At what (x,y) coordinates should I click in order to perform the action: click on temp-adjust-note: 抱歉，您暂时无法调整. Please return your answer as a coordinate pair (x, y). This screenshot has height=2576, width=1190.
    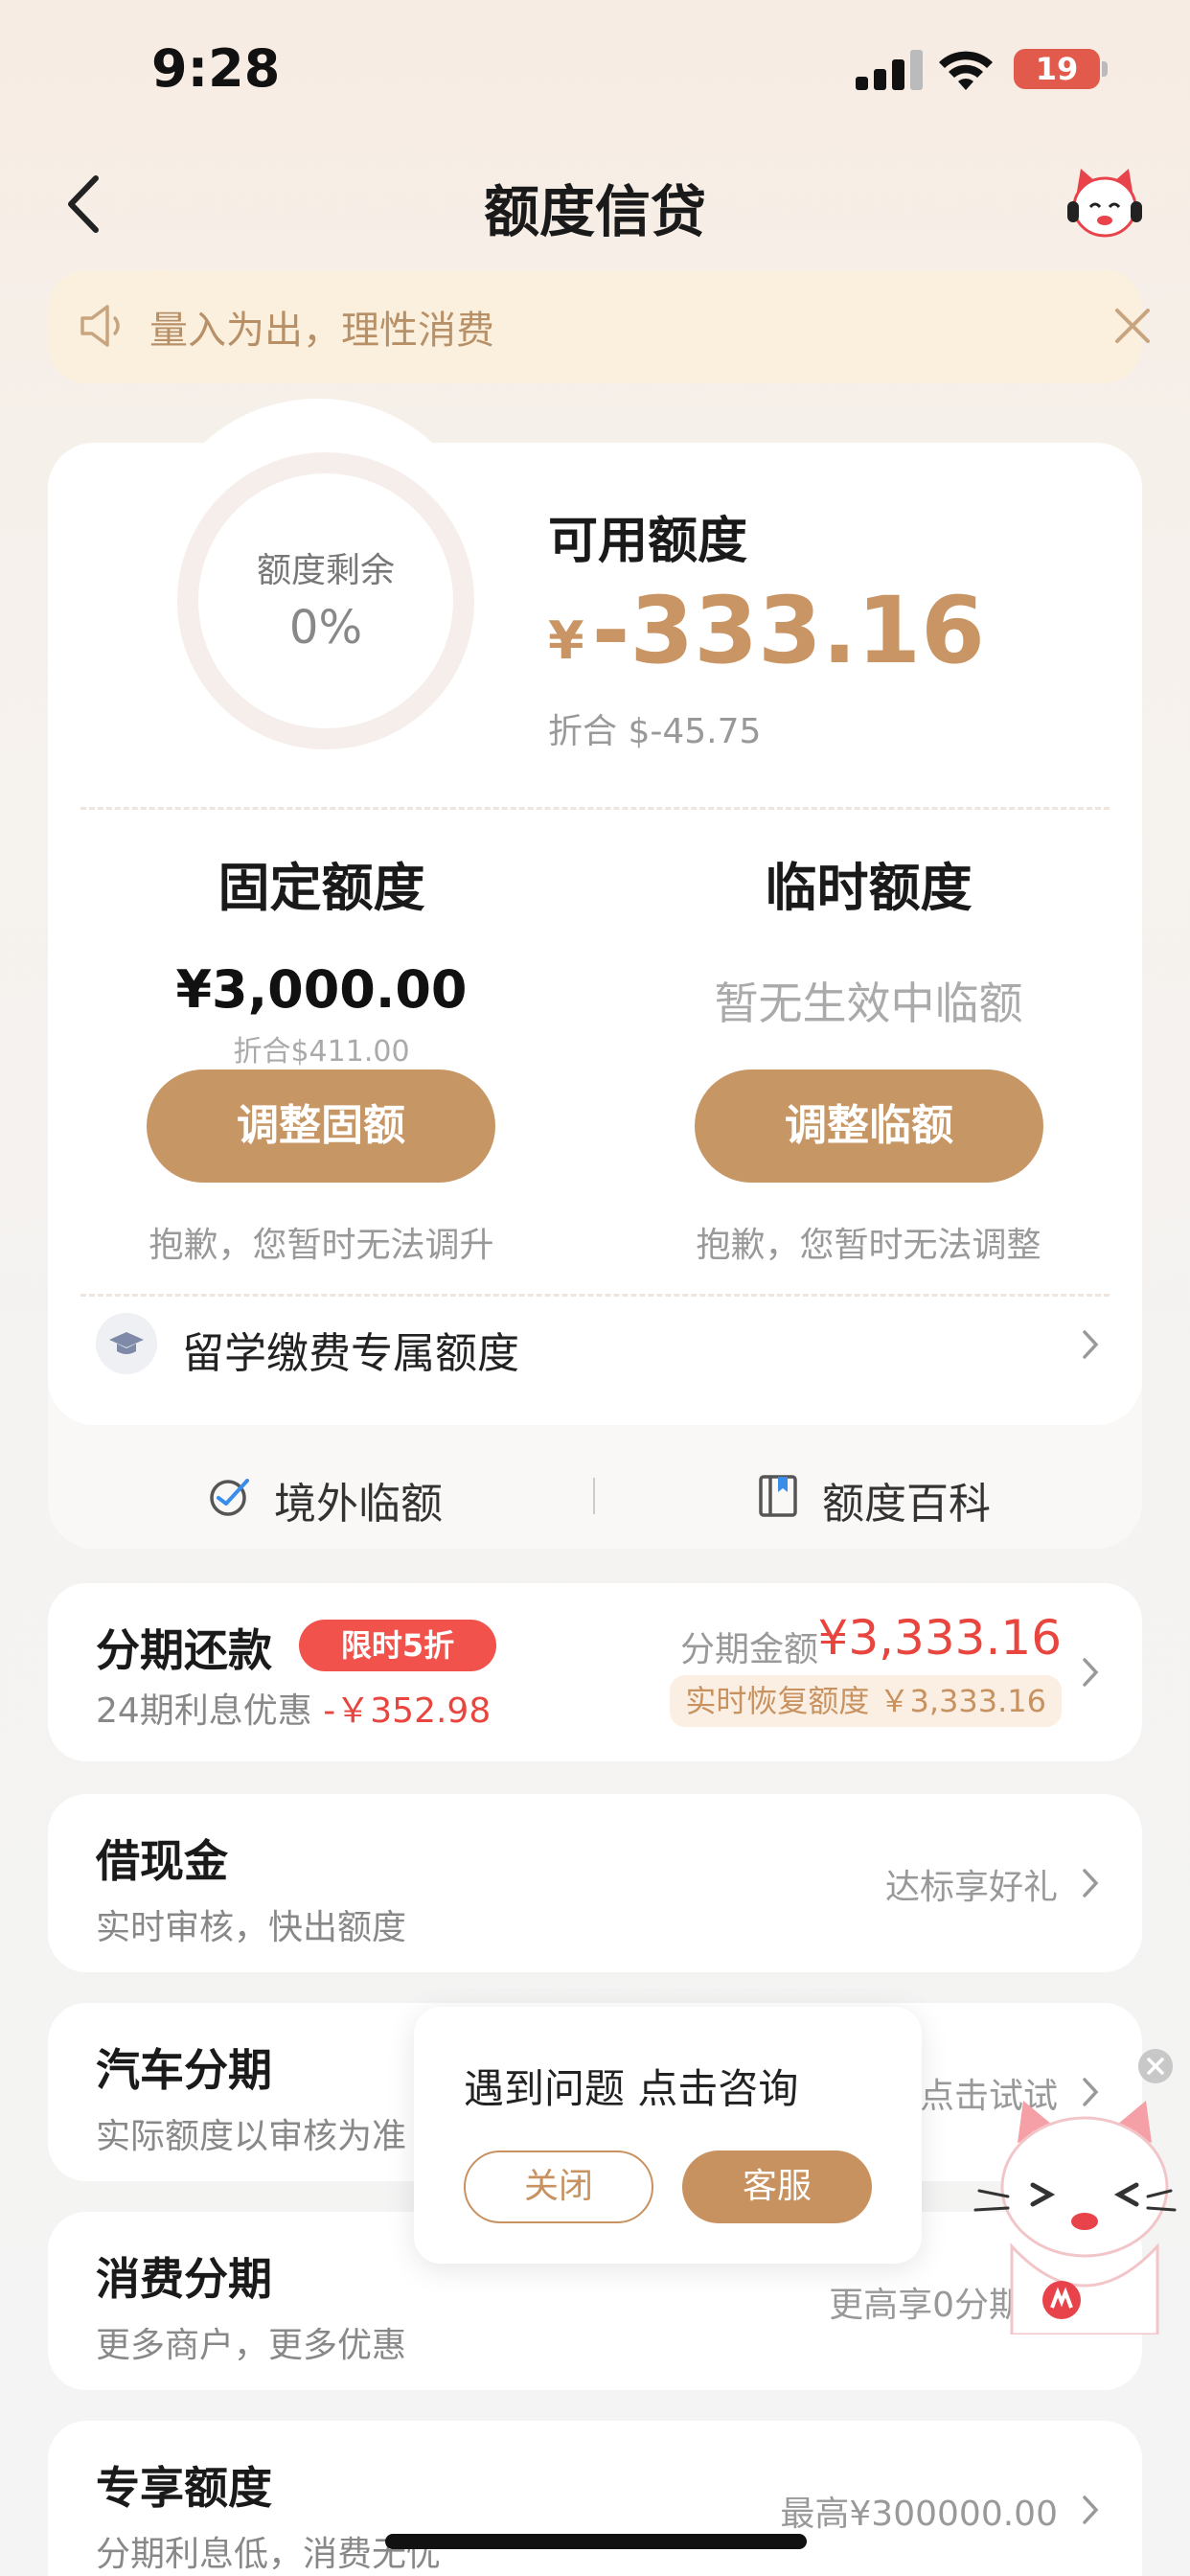
    Looking at the image, I should click on (869, 1245).